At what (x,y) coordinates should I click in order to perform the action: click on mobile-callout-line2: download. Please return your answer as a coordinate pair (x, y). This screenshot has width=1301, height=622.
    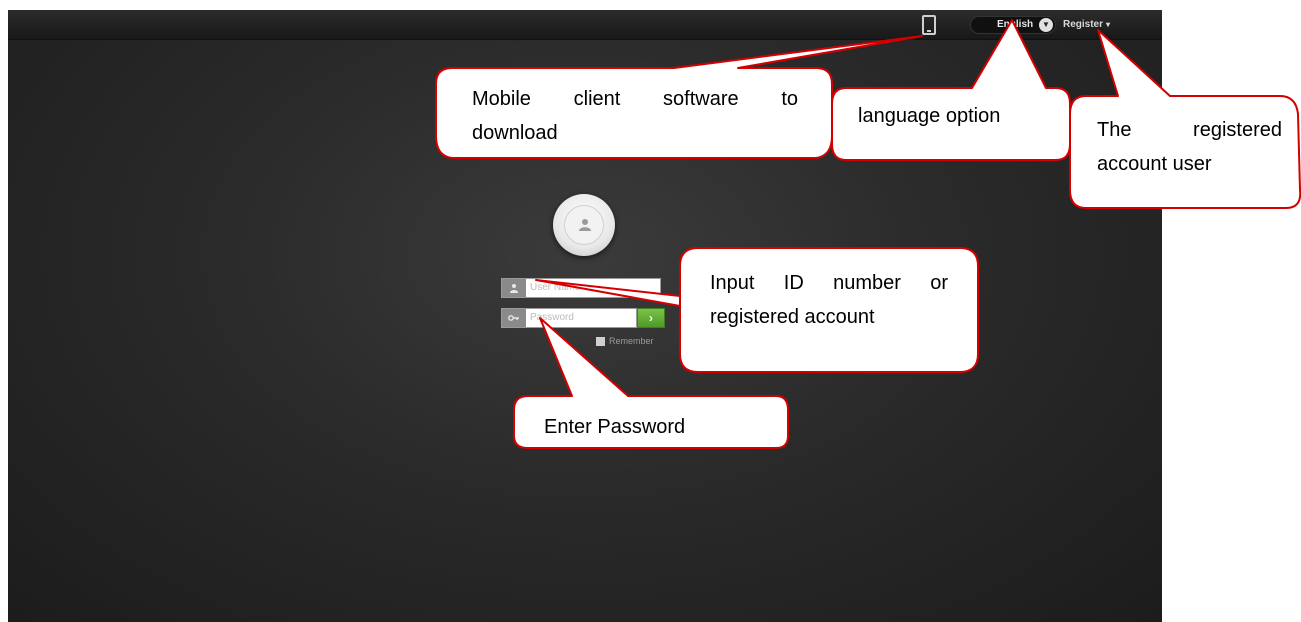
    Looking at the image, I should click on (515, 133).